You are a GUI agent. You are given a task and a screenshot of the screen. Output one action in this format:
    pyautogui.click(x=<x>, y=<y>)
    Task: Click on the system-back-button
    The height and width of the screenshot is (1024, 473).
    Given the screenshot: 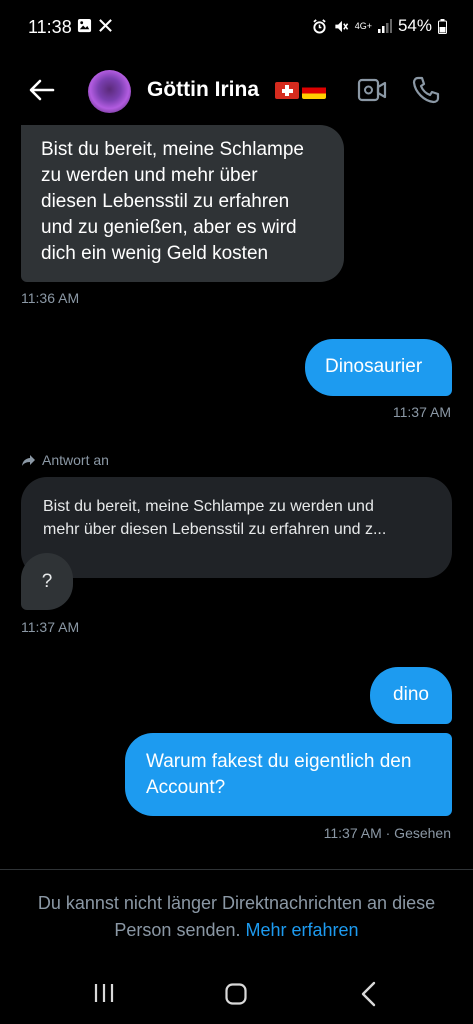 What is the action you would take?
    pyautogui.click(x=369, y=994)
    